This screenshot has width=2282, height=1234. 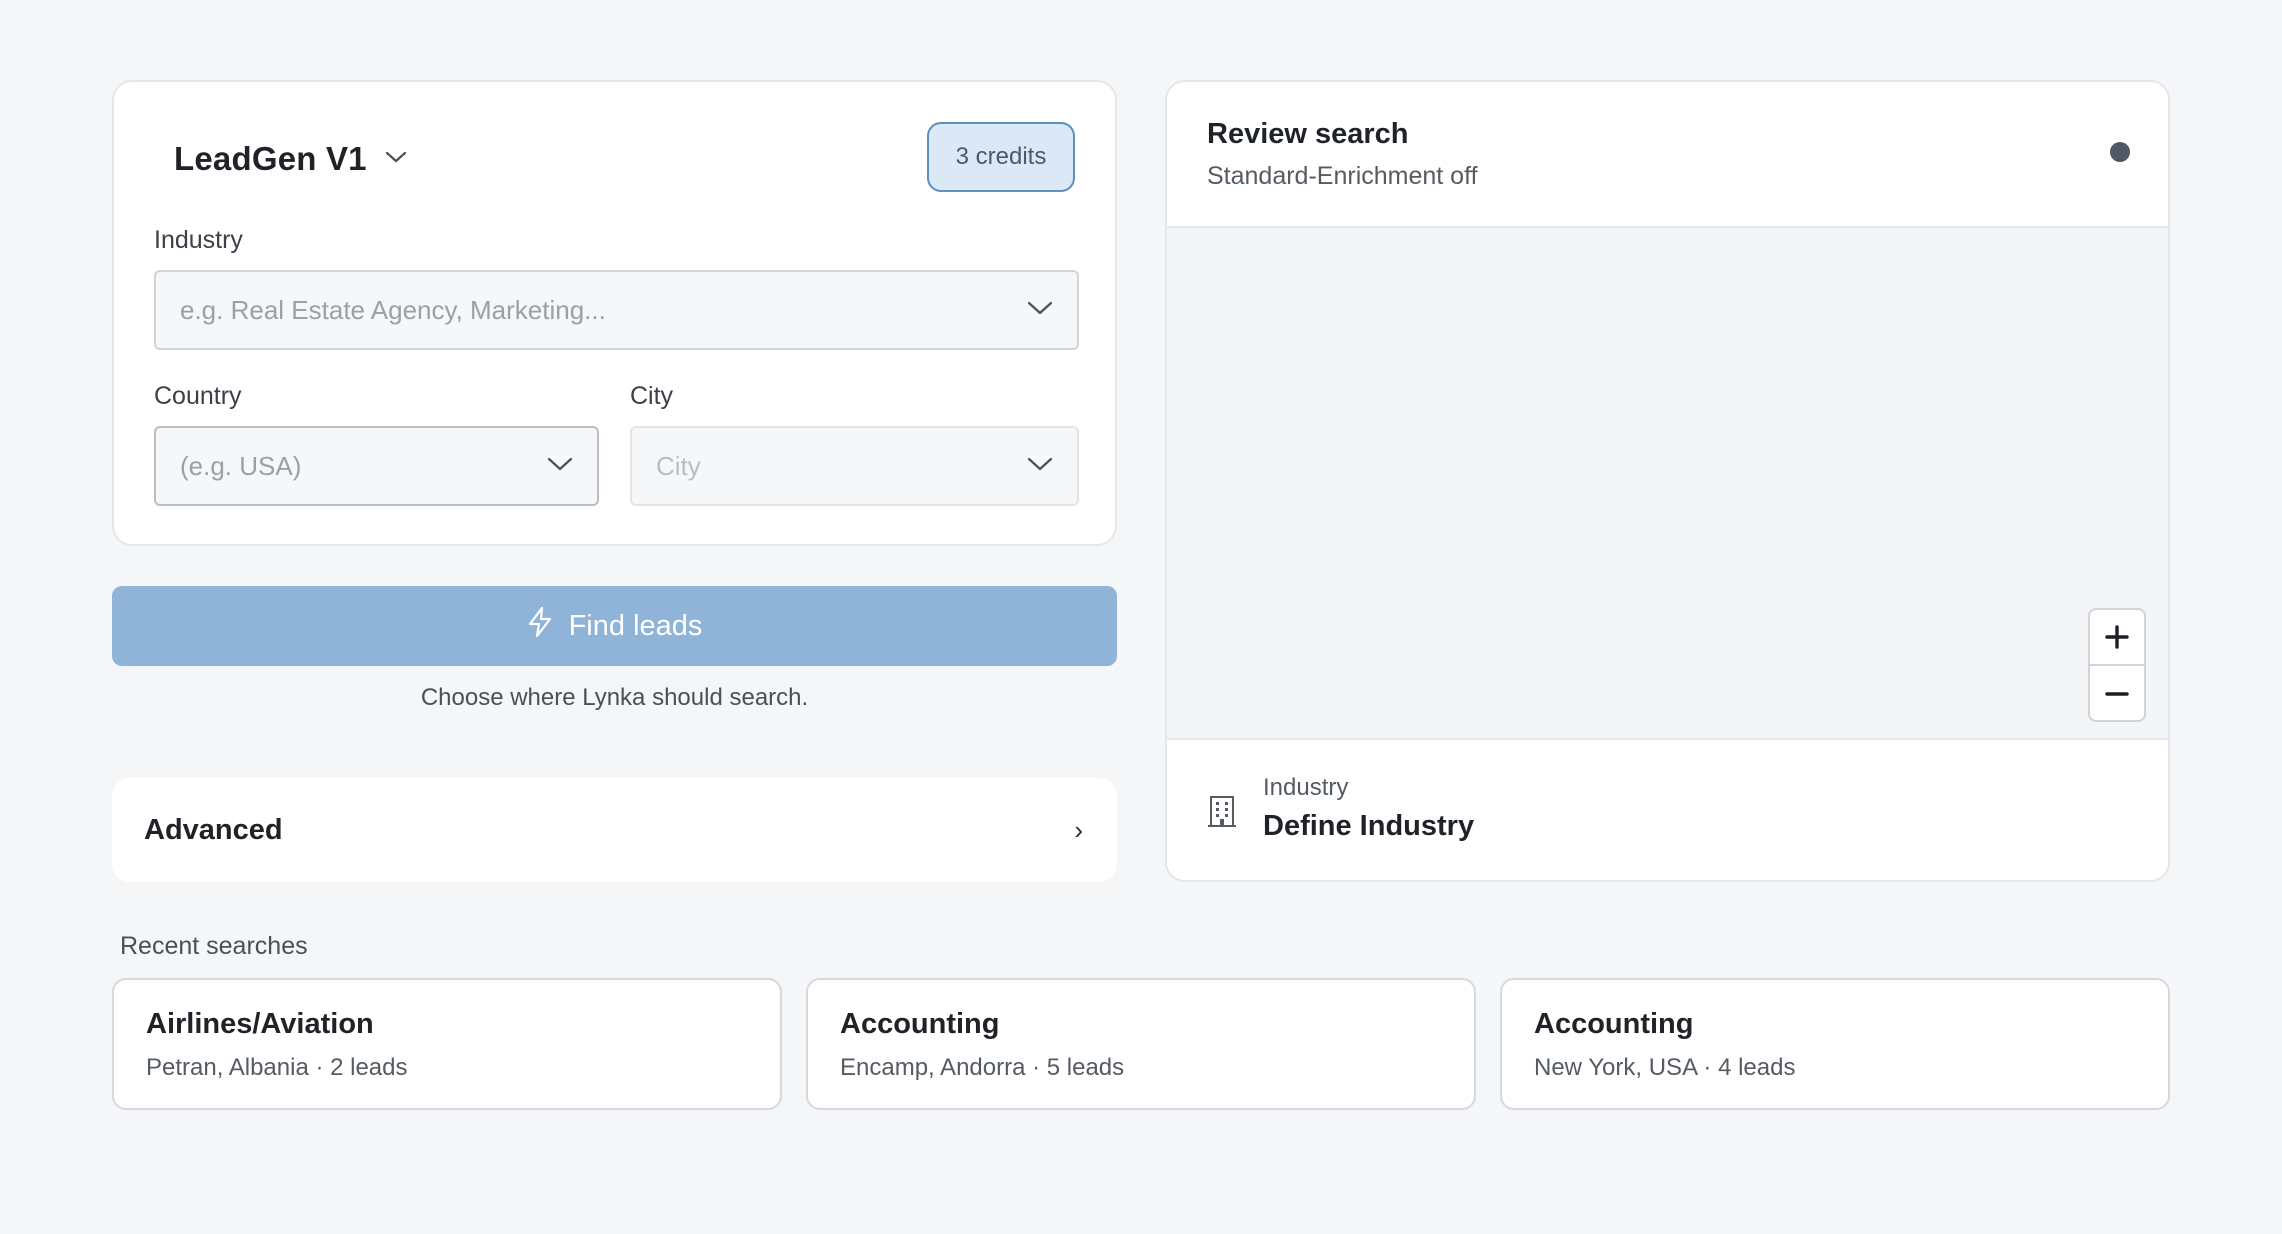 I want to click on advanced-label: Advanced, so click(x=213, y=829).